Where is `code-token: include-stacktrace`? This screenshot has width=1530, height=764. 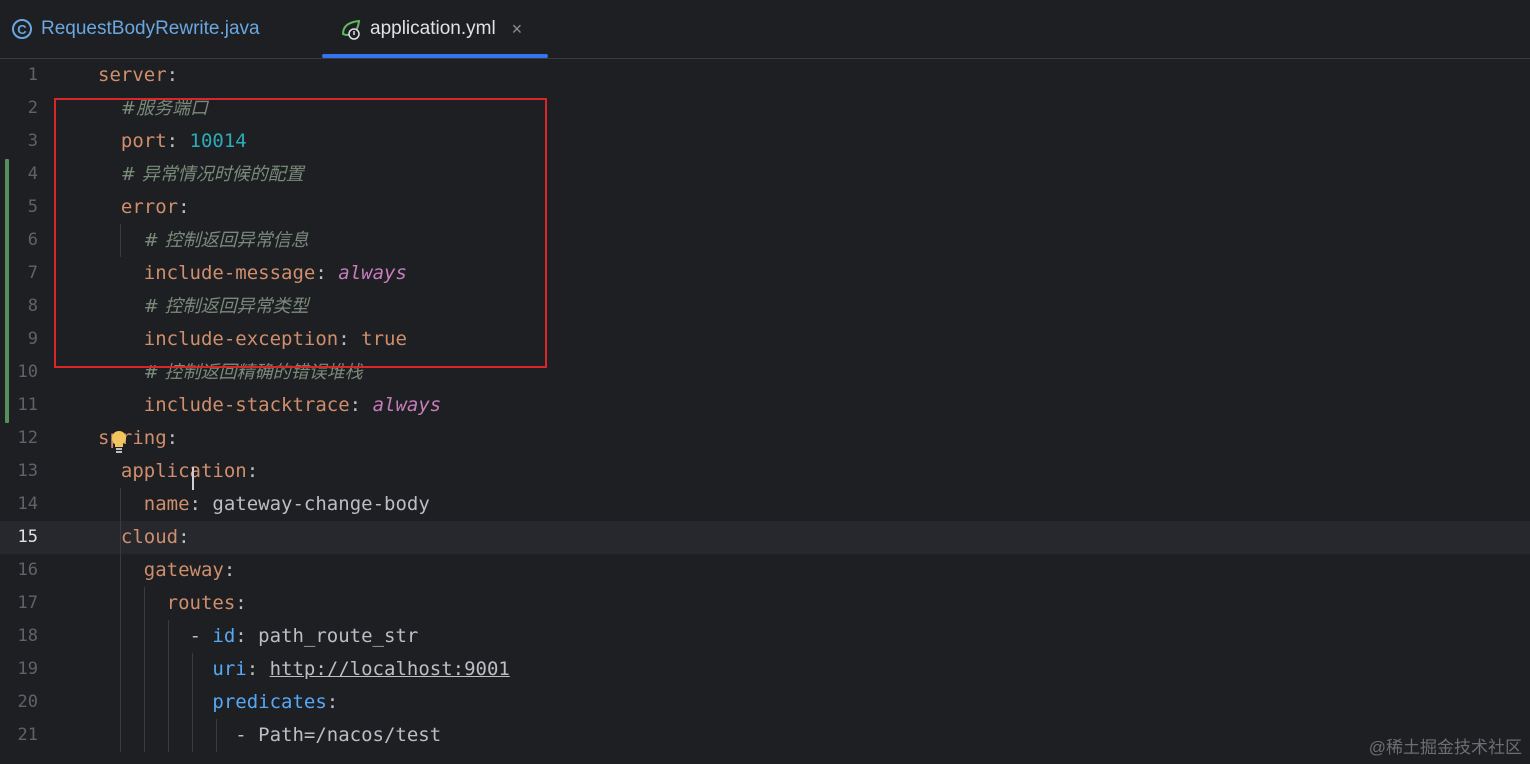
code-token: include-stacktrace is located at coordinates (246, 405).